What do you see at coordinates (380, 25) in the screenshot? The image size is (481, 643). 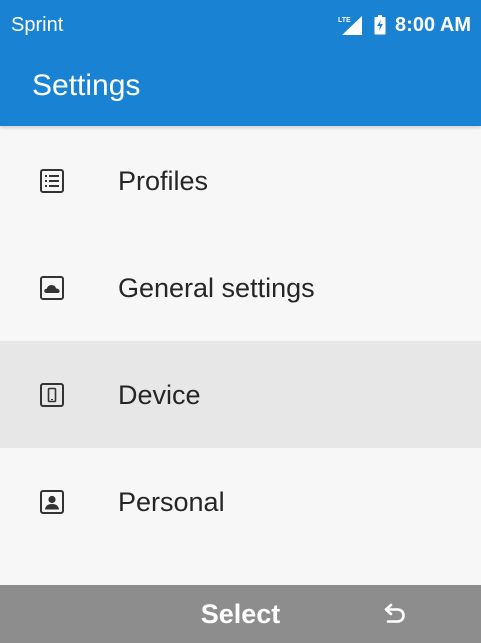 I see `battery-icon` at bounding box center [380, 25].